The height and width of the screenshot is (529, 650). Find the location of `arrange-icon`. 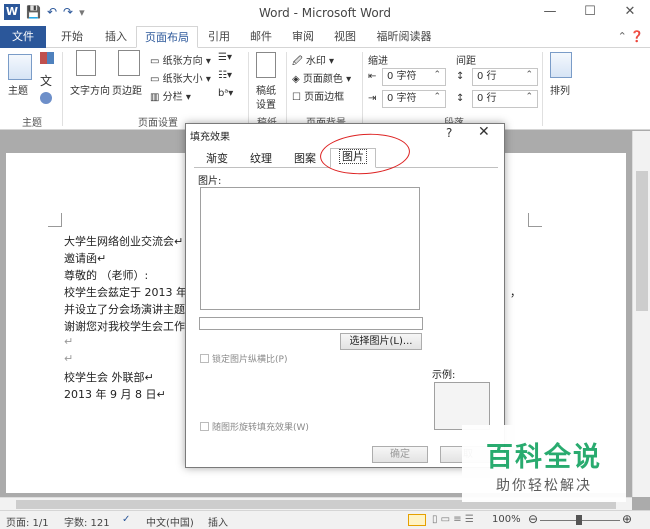

arrange-icon is located at coordinates (561, 65).